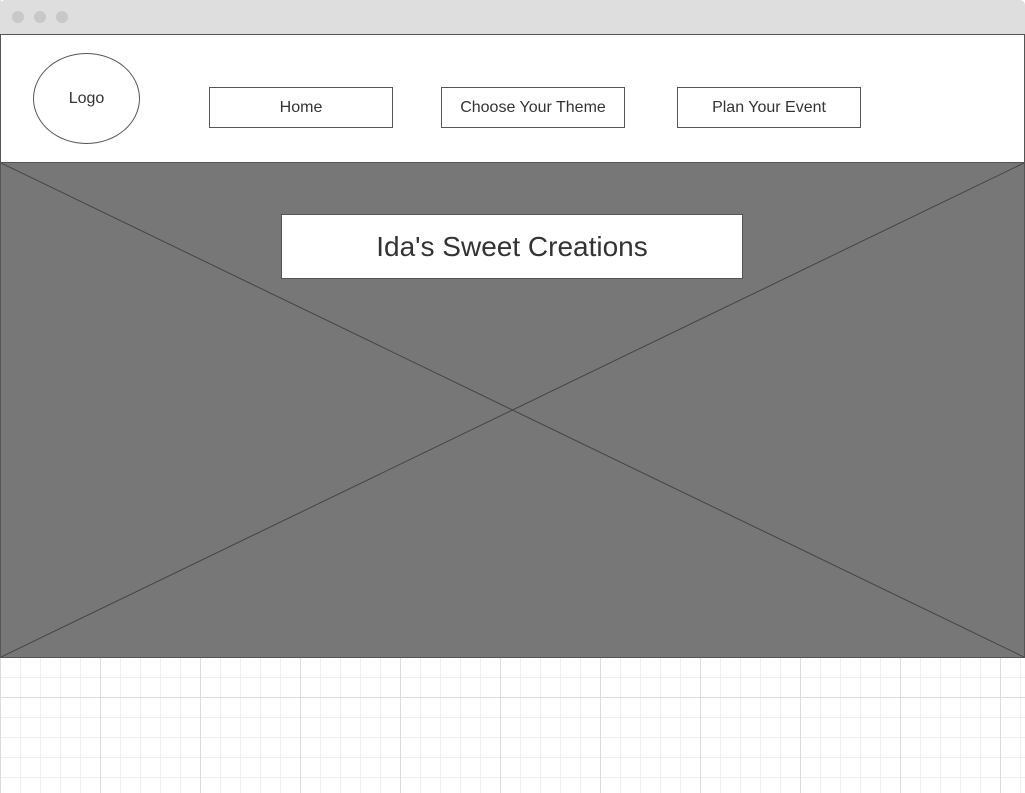  I want to click on nav-home-label: Home, so click(301, 107).